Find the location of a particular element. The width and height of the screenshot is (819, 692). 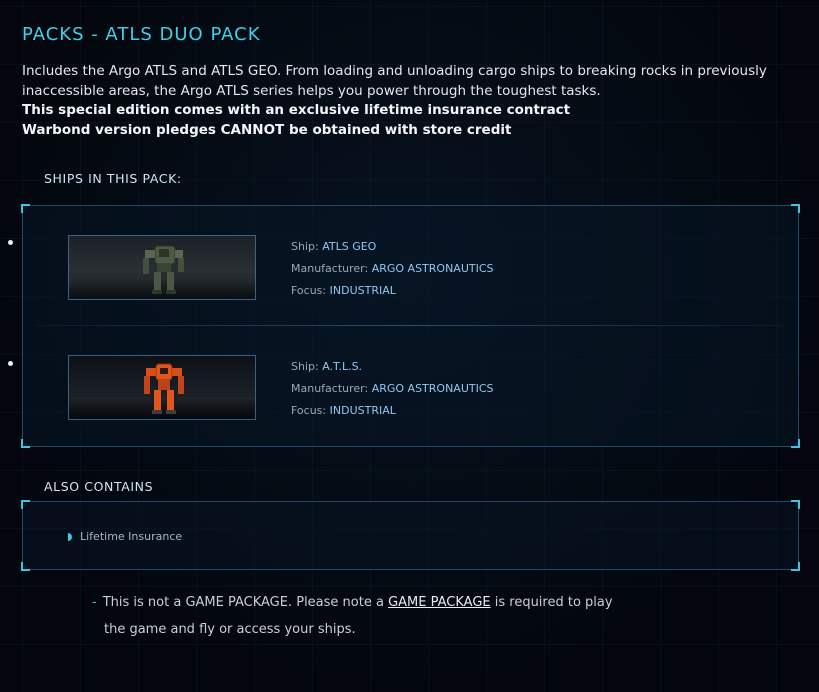

also-contains-label: ALSO CONTAINS is located at coordinates (99, 486).